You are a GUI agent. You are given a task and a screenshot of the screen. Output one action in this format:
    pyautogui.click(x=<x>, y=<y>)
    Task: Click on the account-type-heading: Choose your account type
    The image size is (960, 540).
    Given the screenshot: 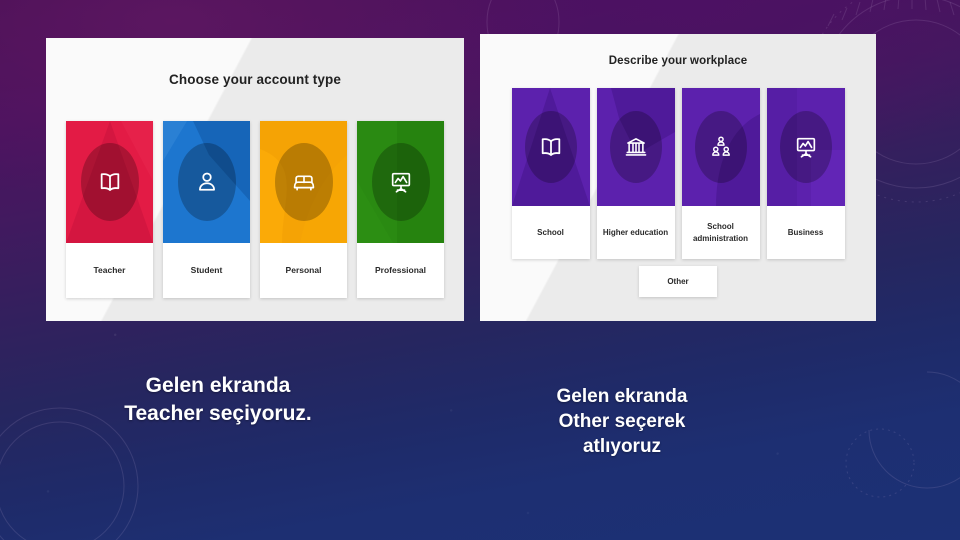 What is the action you would take?
    pyautogui.click(x=255, y=79)
    